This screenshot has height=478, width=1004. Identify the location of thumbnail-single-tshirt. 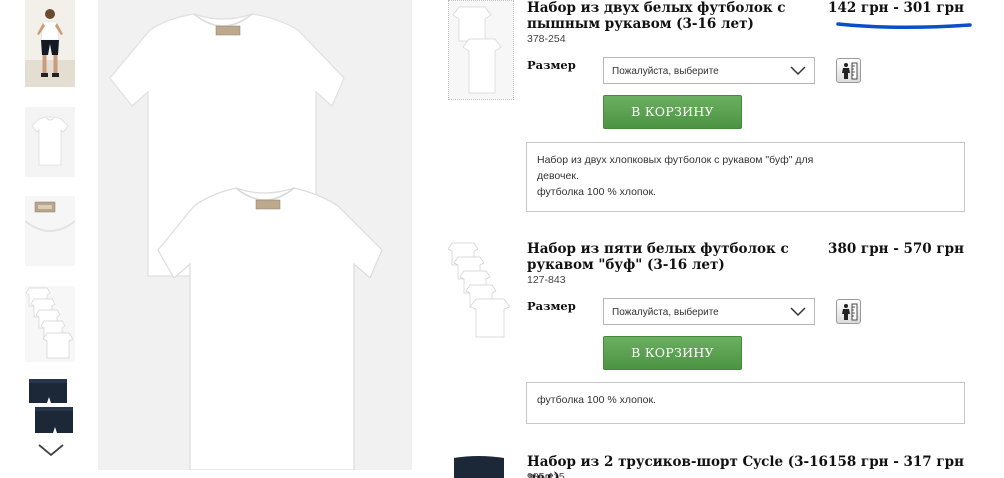
(50, 142).